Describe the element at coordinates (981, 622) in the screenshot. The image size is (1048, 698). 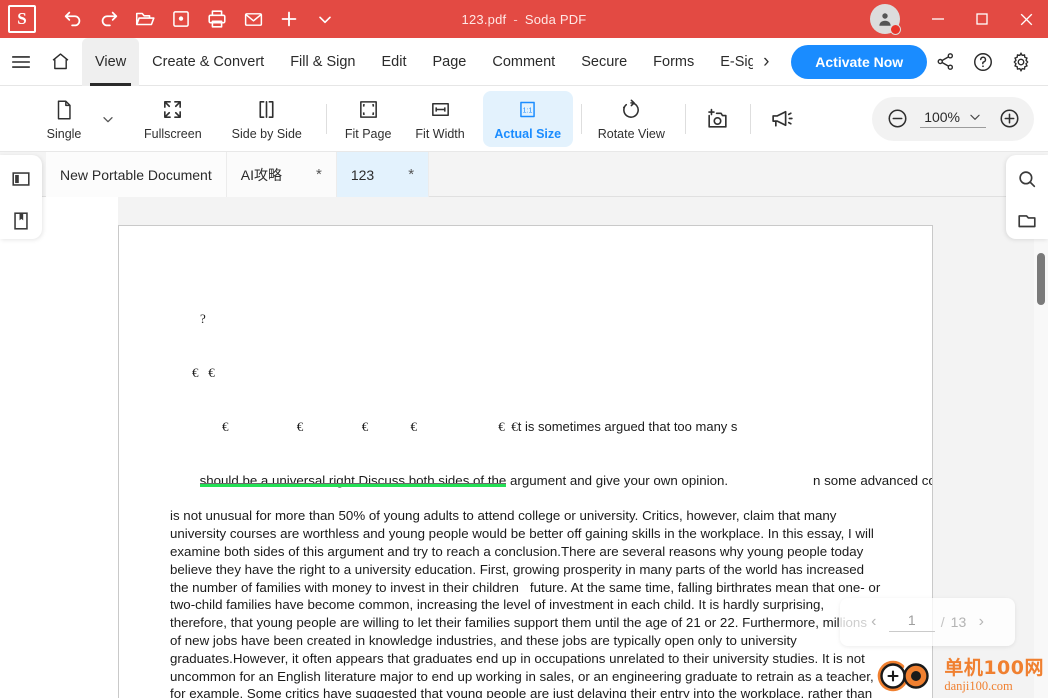
I see `next-page-button: ›` at that location.